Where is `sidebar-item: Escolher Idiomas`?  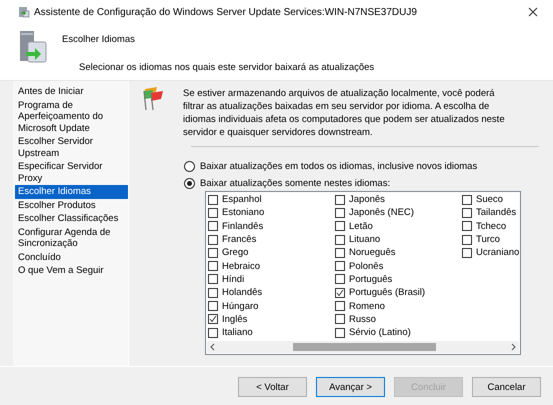 sidebar-item: Escolher Idiomas is located at coordinates (71, 191).